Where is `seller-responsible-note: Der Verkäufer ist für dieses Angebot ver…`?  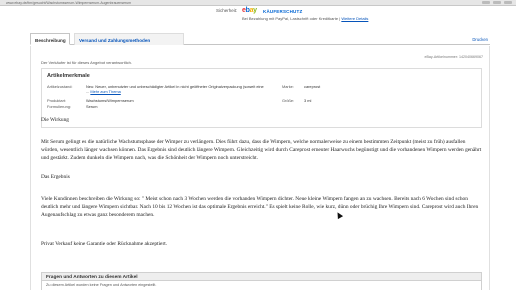
seller-responsible-note: Der Verkäufer ist für dieses Angebot ver… is located at coordinates (86, 62).